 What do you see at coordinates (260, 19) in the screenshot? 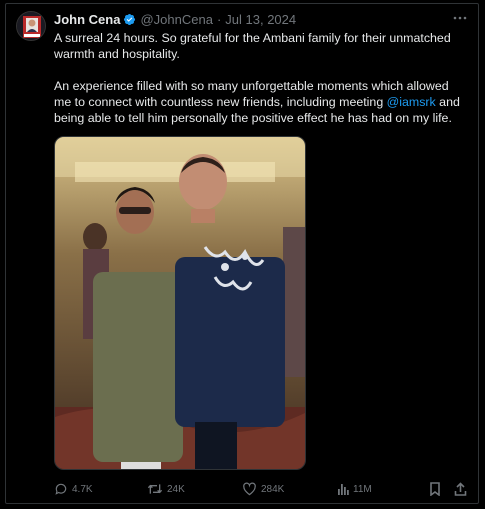
I see `post-date: Jul 13, 2024` at bounding box center [260, 19].